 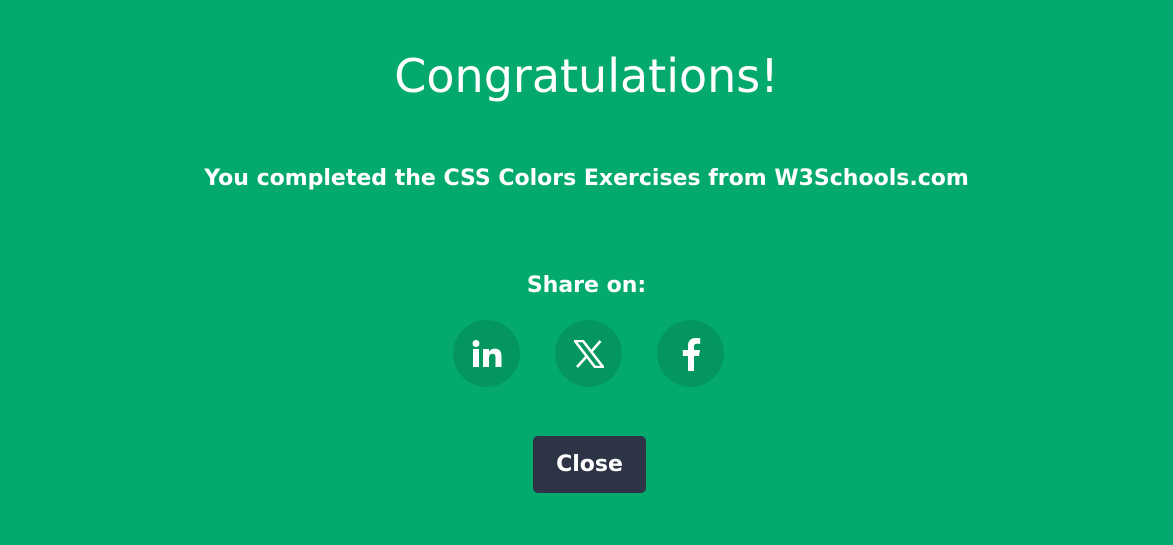 I want to click on dialog-title: Congratulations!, so click(x=586, y=76).